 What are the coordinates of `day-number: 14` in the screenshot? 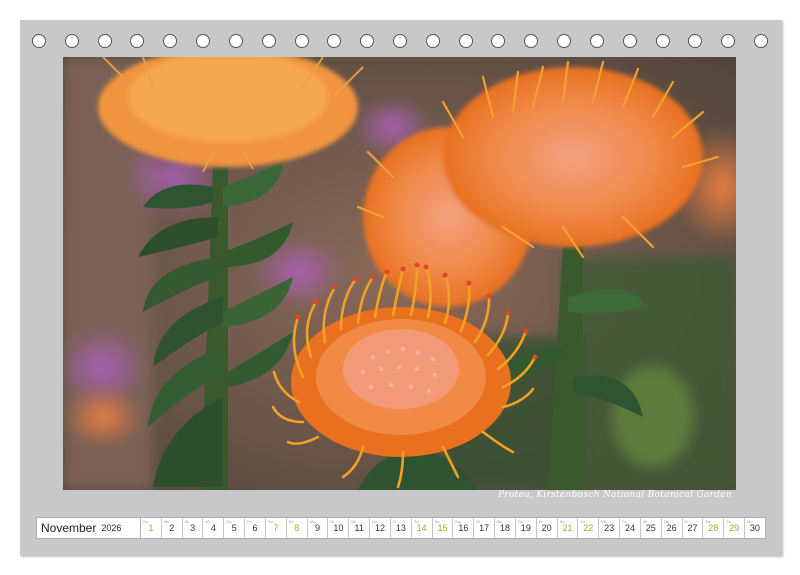 It's located at (421, 528).